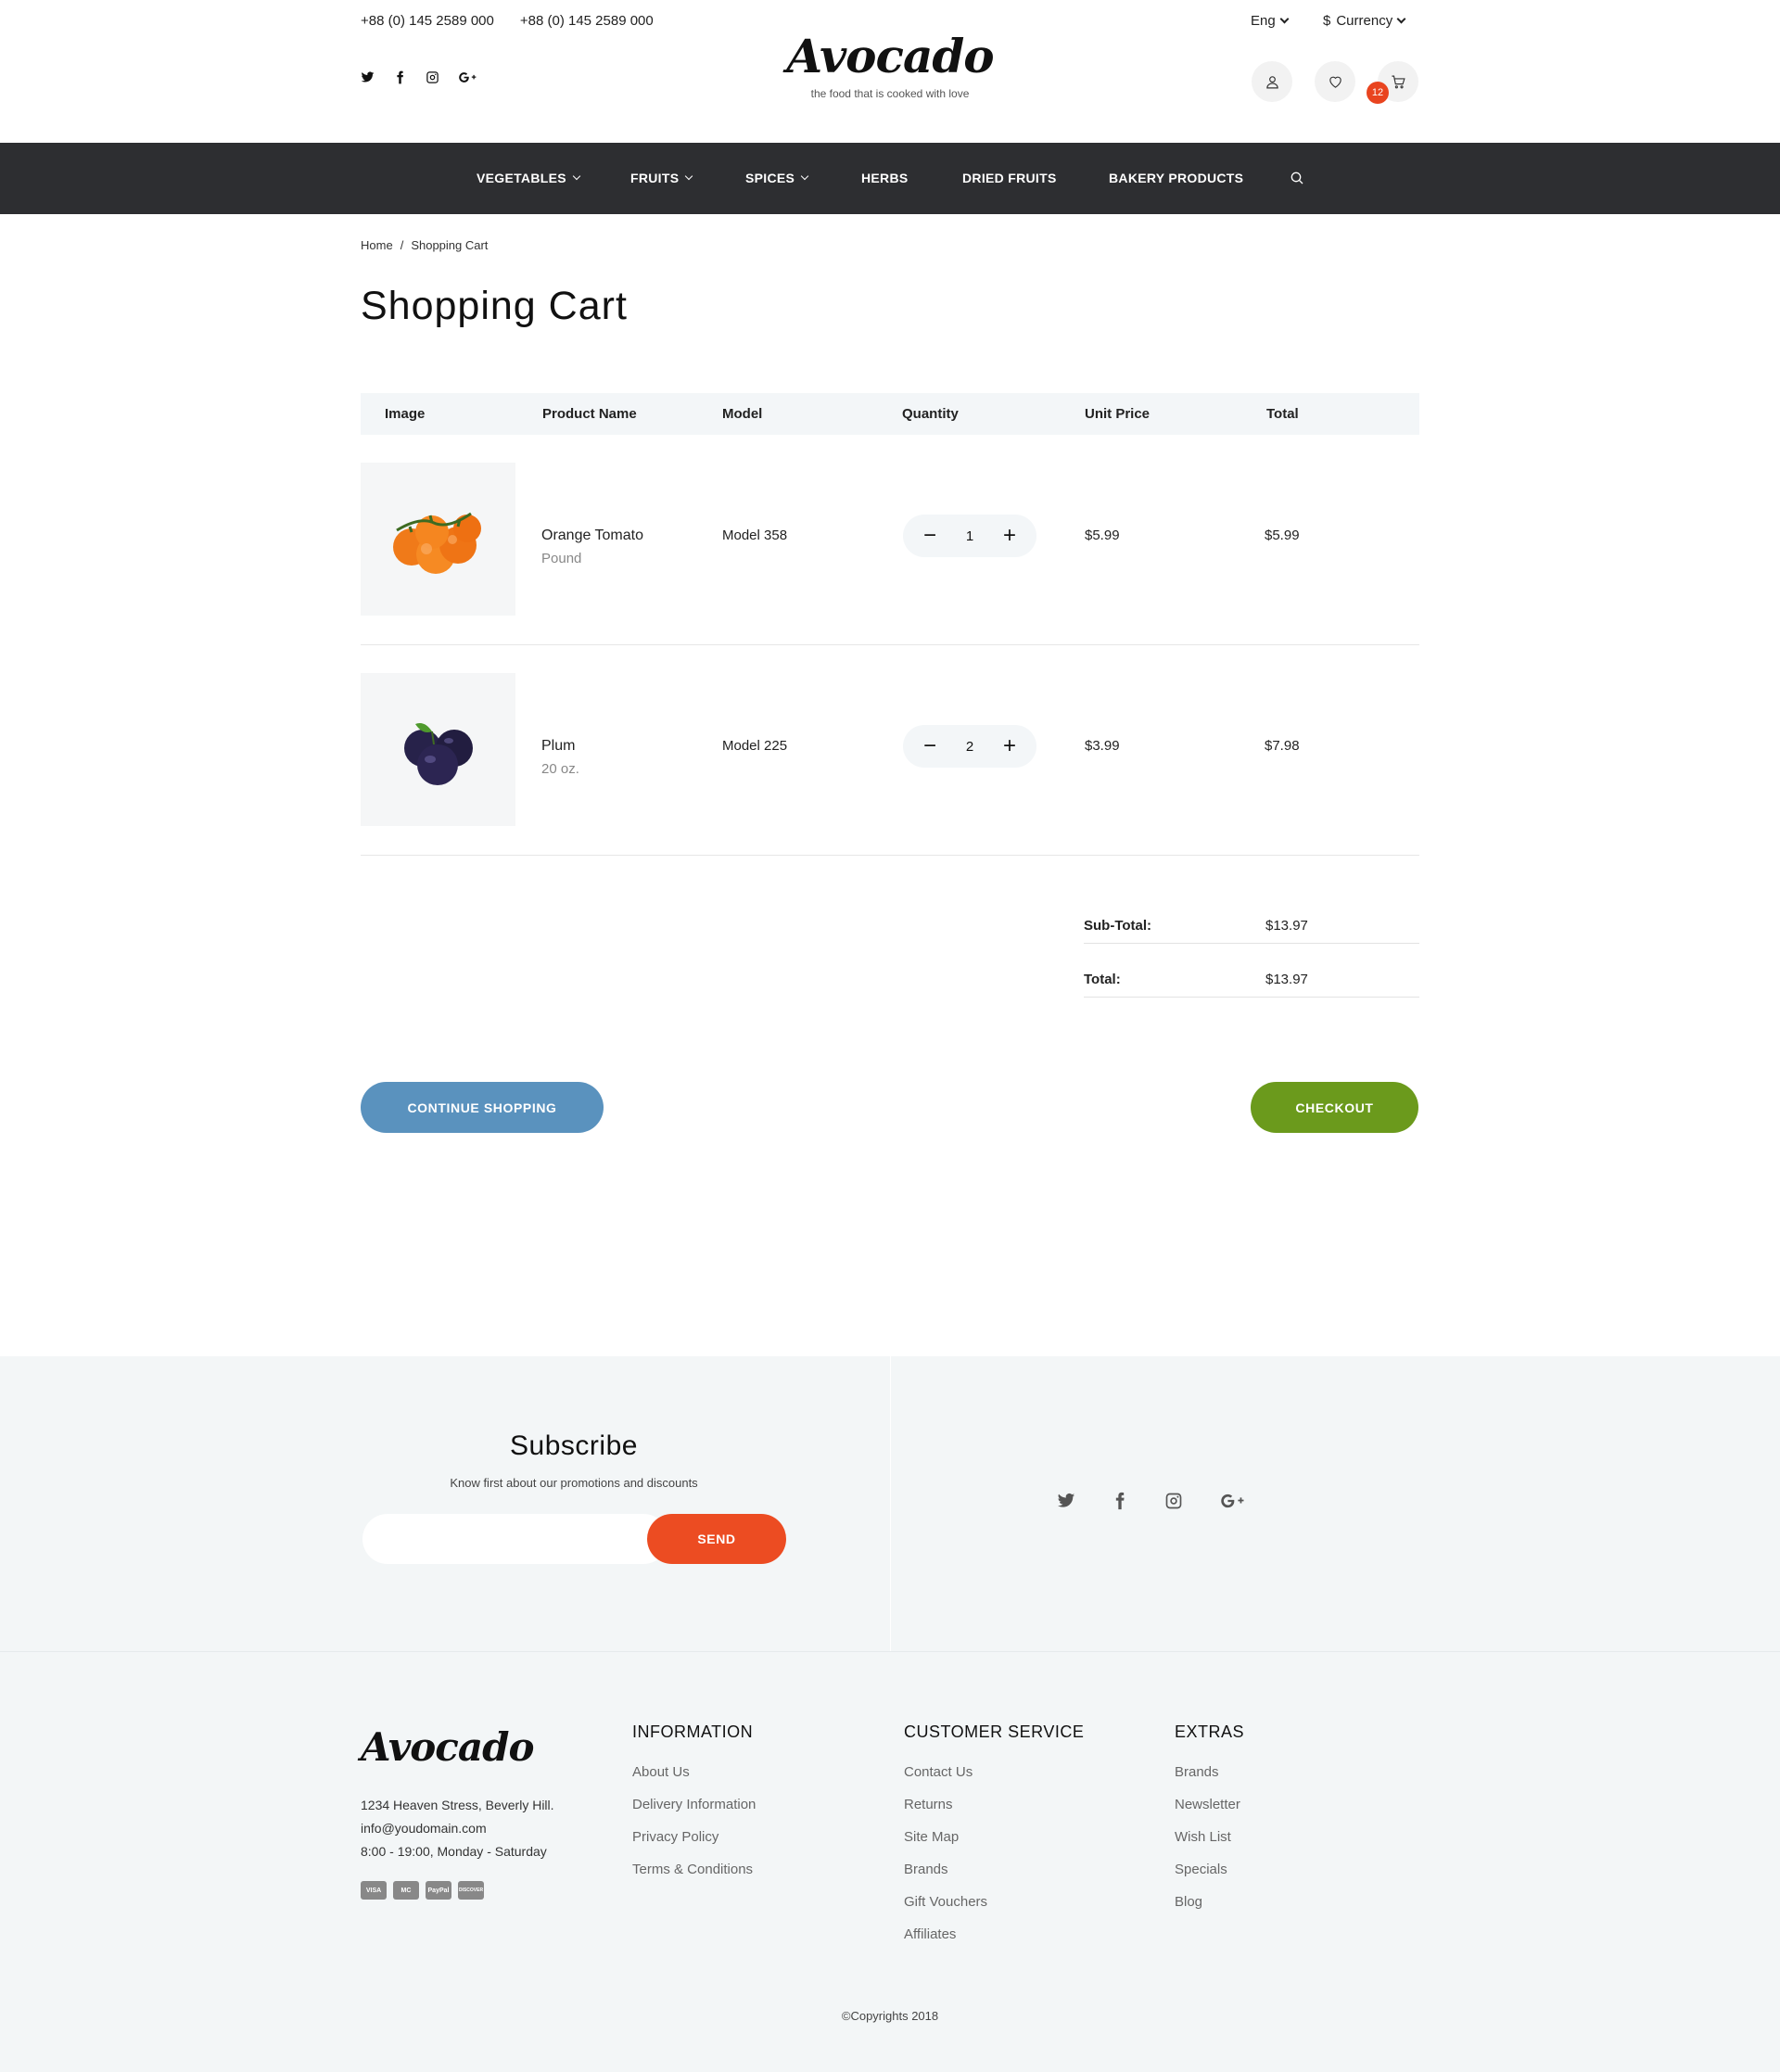 The width and height of the screenshot is (1780, 2072). What do you see at coordinates (994, 1772) in the screenshot?
I see `footer-link: Contact Us` at bounding box center [994, 1772].